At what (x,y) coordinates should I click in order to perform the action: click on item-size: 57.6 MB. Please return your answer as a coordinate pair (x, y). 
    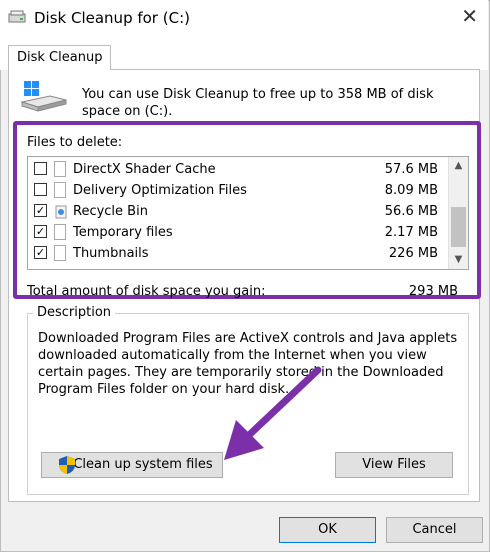
    Looking at the image, I should click on (411, 169).